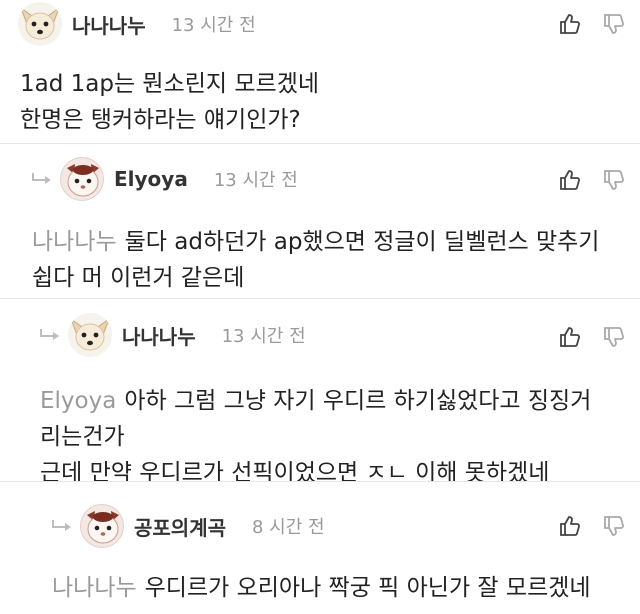 The image size is (640, 614). Describe the element at coordinates (170, 84) in the screenshot. I see `comment-line: 1ad 1ap는 뭔소린지 모르겠네` at that location.